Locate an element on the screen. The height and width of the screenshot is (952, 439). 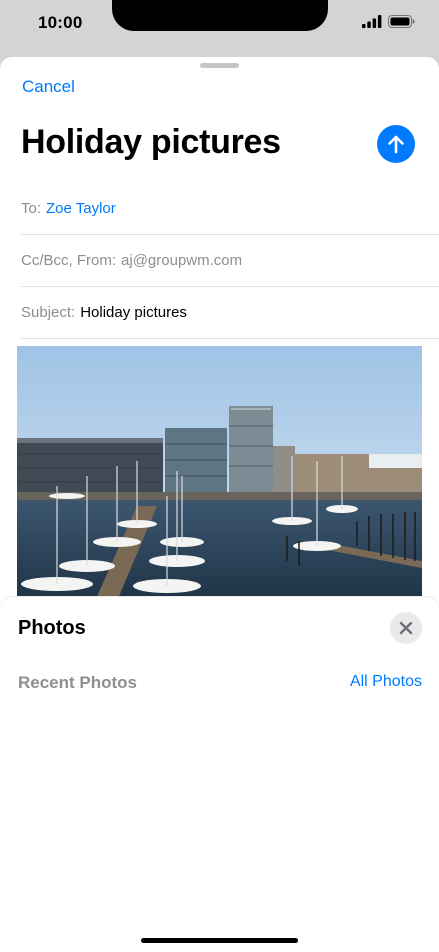
close-photos-button is located at coordinates (406, 628).